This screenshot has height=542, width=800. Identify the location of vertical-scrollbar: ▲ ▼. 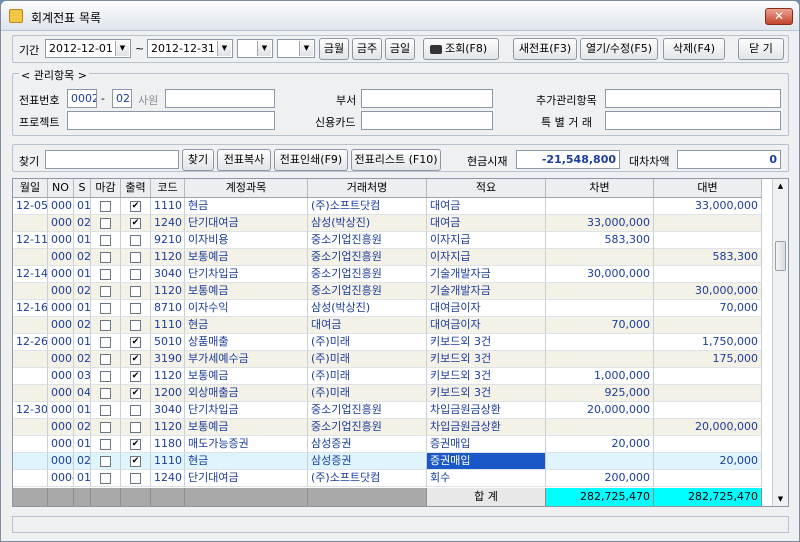
(780, 342).